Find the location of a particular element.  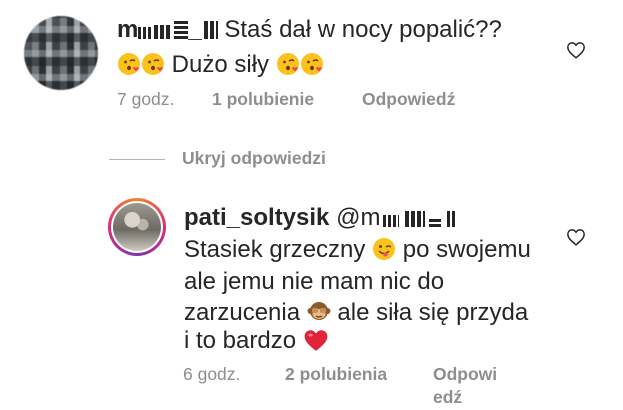

comment-body-line2: Dużo siły is located at coordinates (220, 64).